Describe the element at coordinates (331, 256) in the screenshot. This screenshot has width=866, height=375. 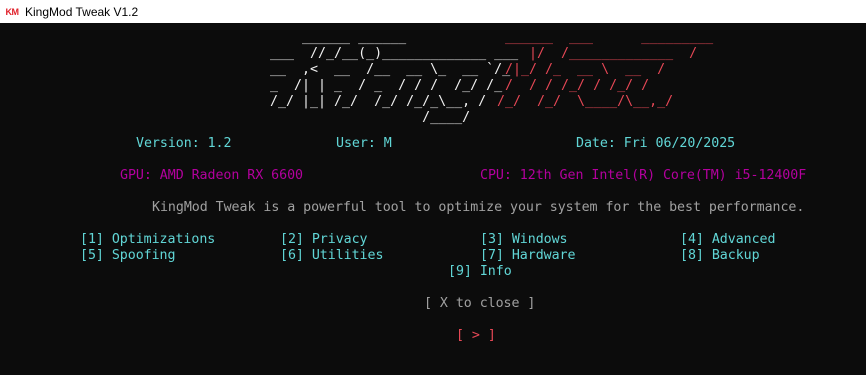
I see `menu-item-utilities: [6] Utilities` at that location.